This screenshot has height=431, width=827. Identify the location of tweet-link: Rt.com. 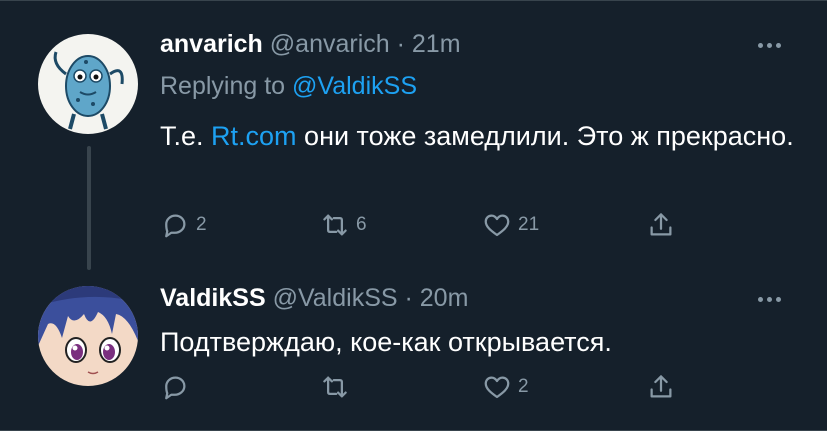
(254, 136).